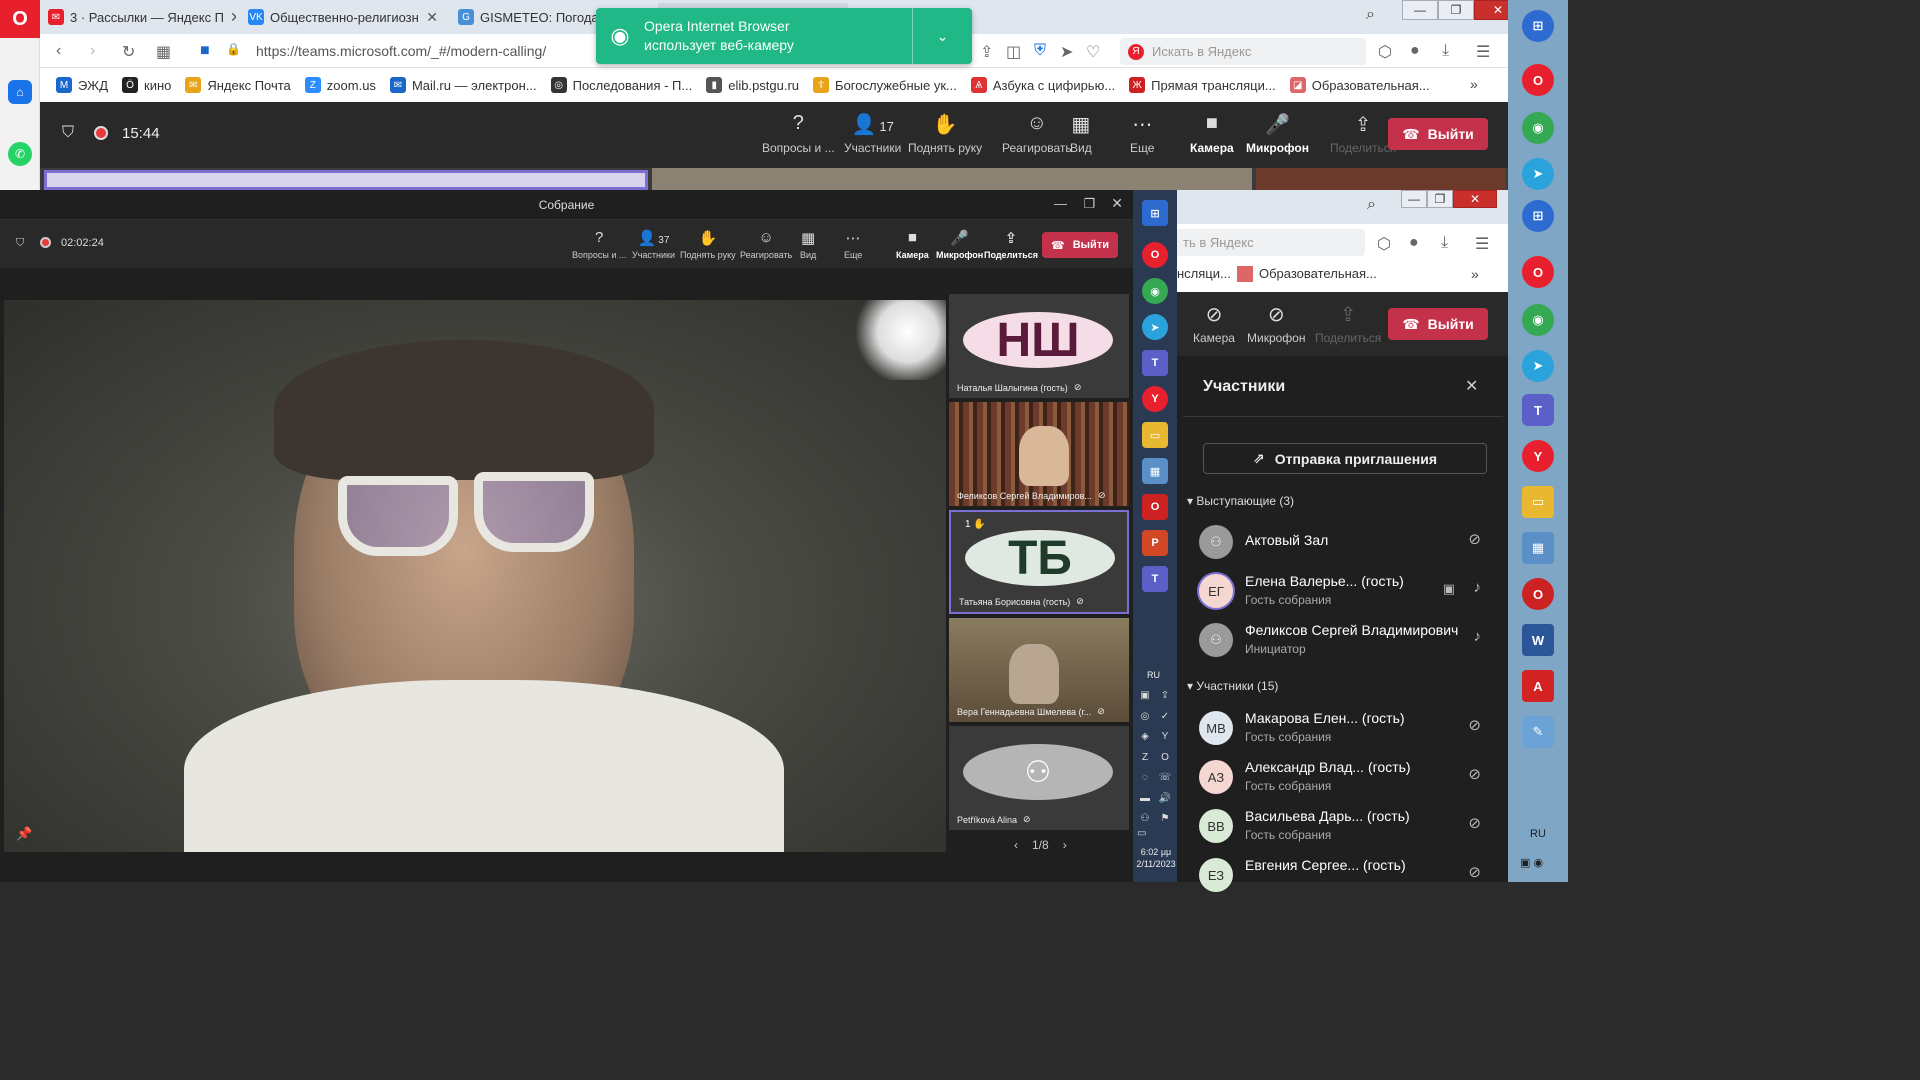  I want to click on participant-tile: Феликсов Сергей Владимиров... ⊘, so click(1039, 454).